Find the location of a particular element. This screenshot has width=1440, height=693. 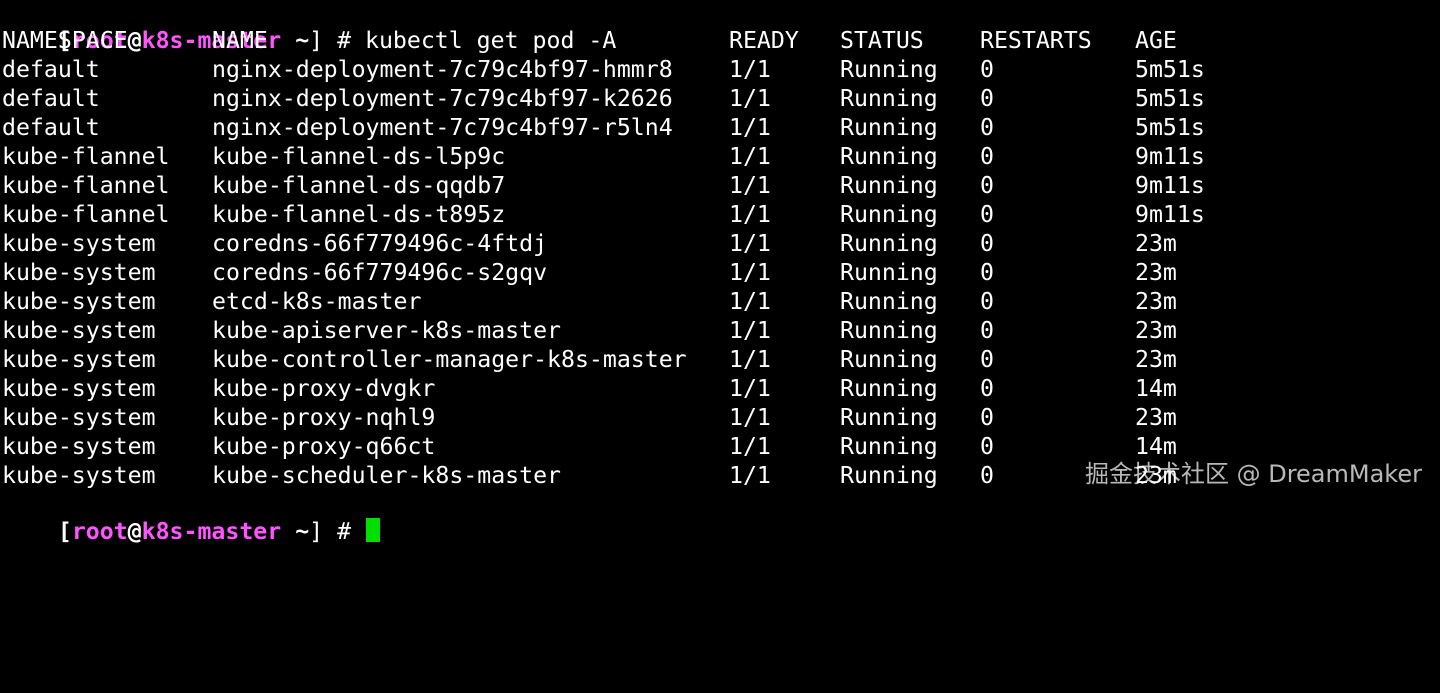

header-namespace: NAMESPACE is located at coordinates (65, 40).